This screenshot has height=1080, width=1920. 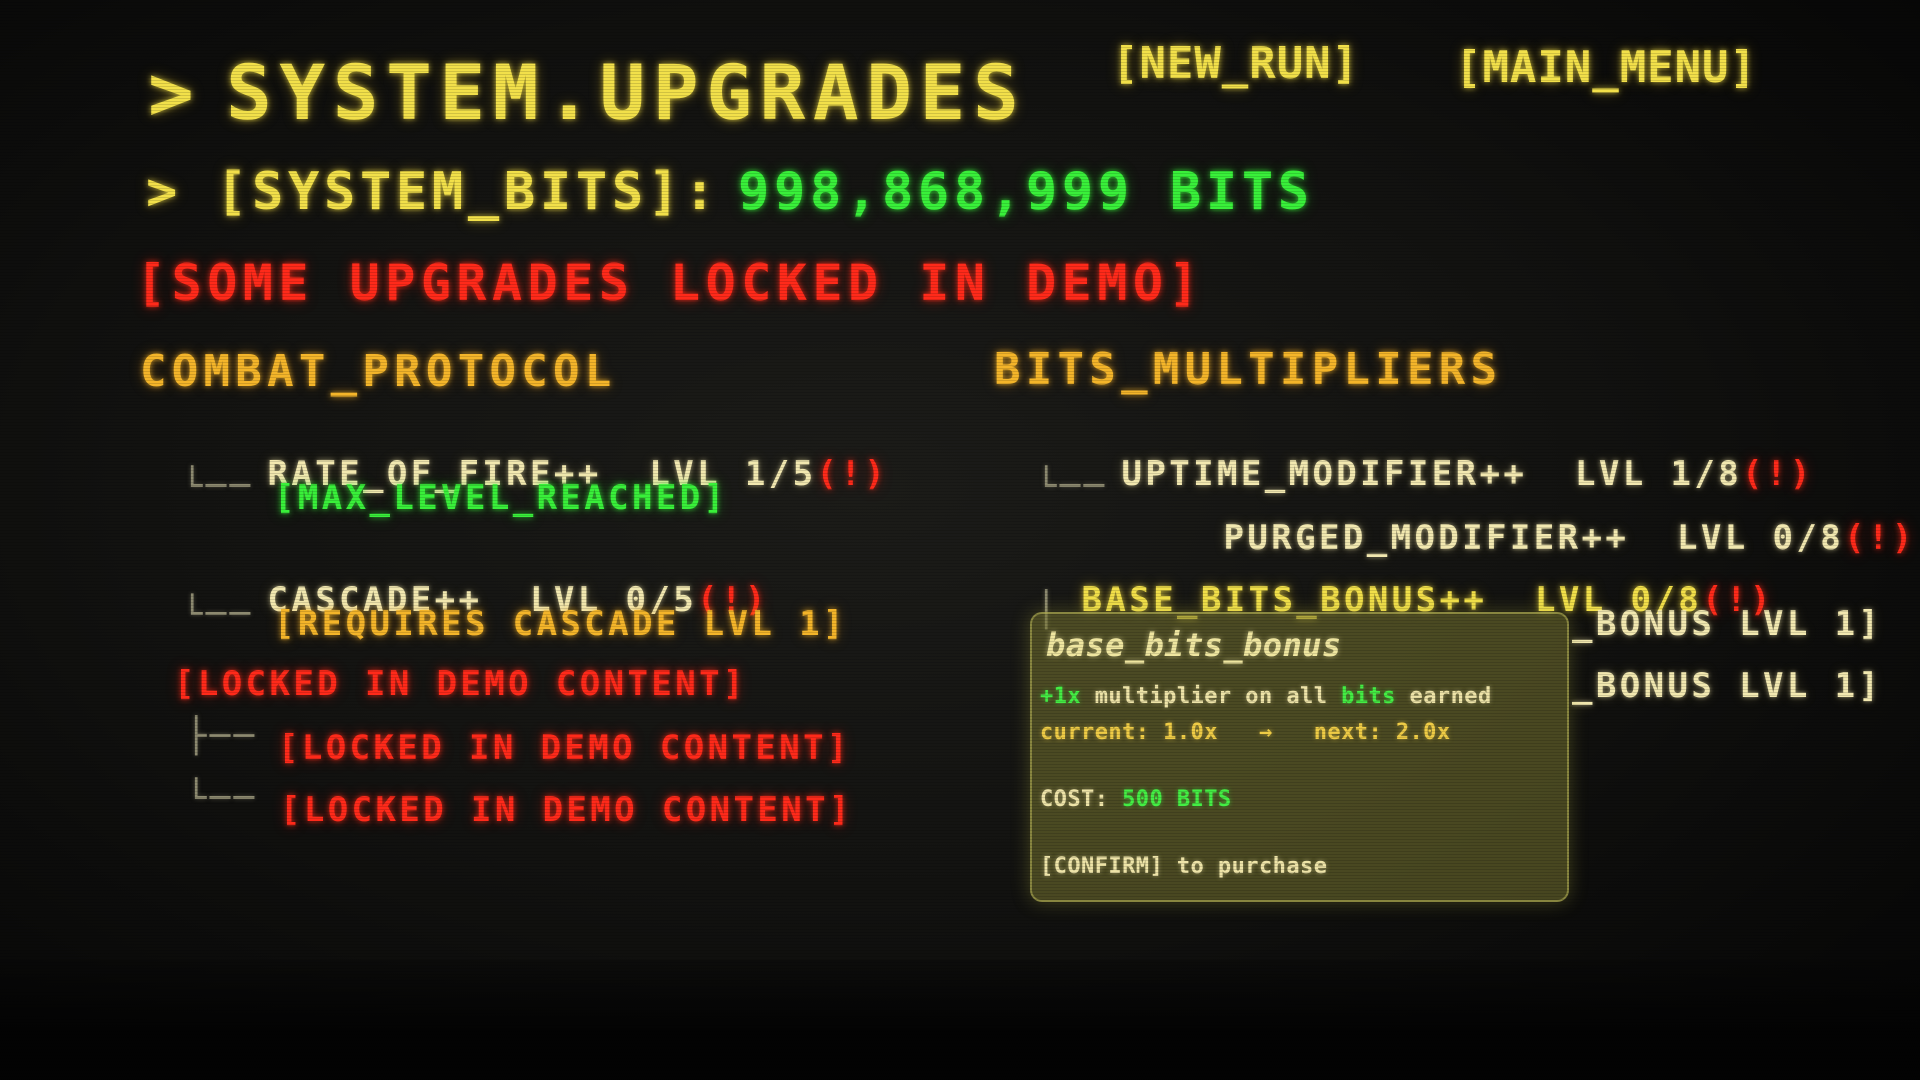 I want to click on locked-demo-child-1: [LOCKED IN DEMO CONTENT], so click(x=564, y=748).